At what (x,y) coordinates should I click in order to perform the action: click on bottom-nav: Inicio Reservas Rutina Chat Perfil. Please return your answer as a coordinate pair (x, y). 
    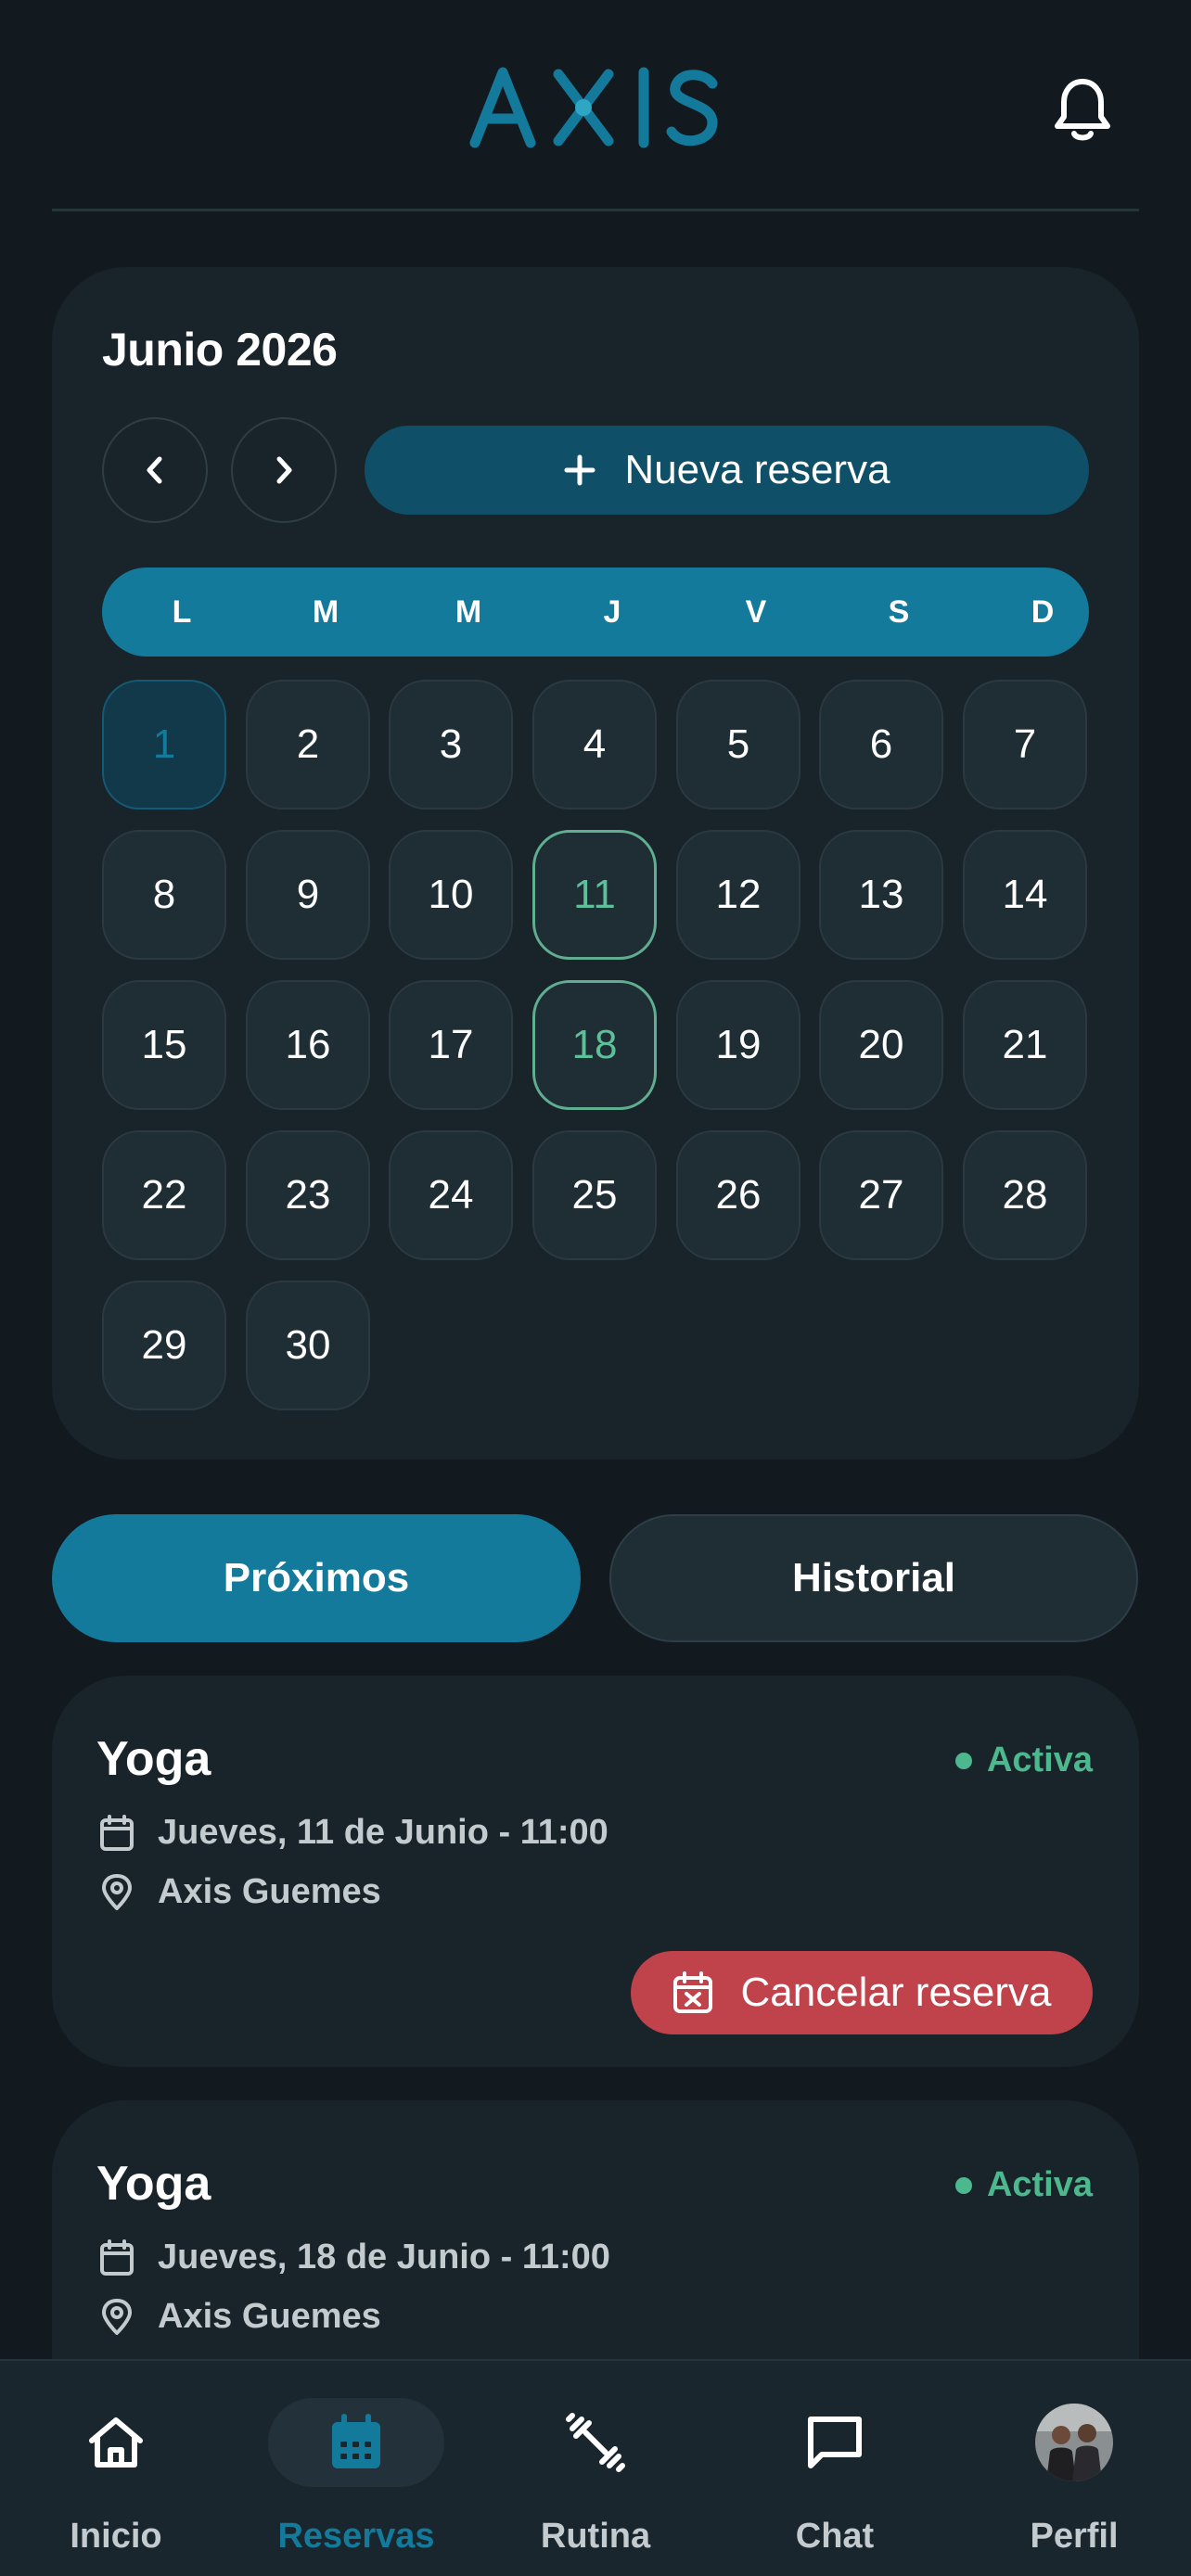
    Looking at the image, I should click on (595, 2467).